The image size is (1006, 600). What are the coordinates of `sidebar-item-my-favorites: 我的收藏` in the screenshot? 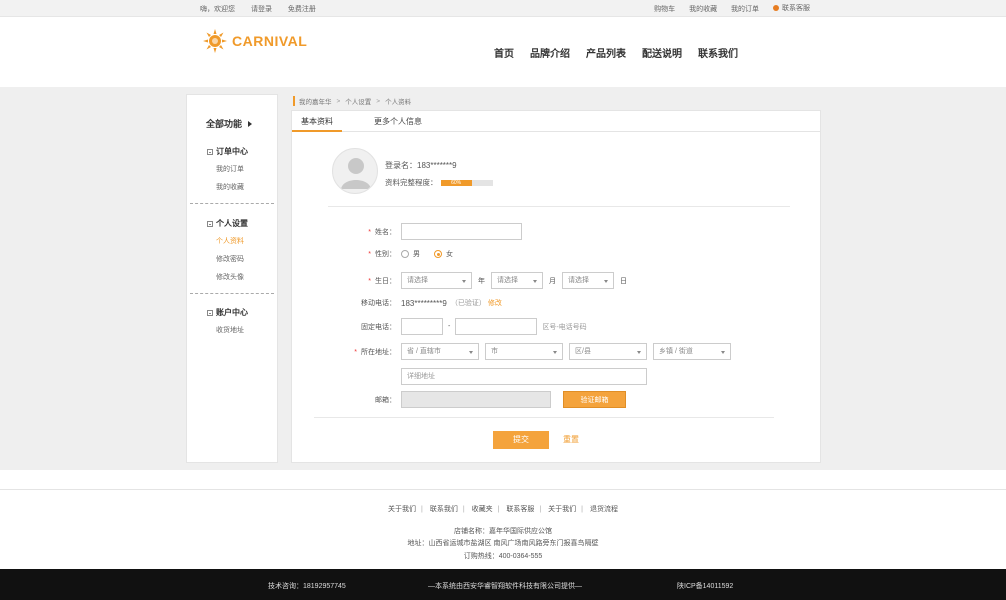 It's located at (232, 192).